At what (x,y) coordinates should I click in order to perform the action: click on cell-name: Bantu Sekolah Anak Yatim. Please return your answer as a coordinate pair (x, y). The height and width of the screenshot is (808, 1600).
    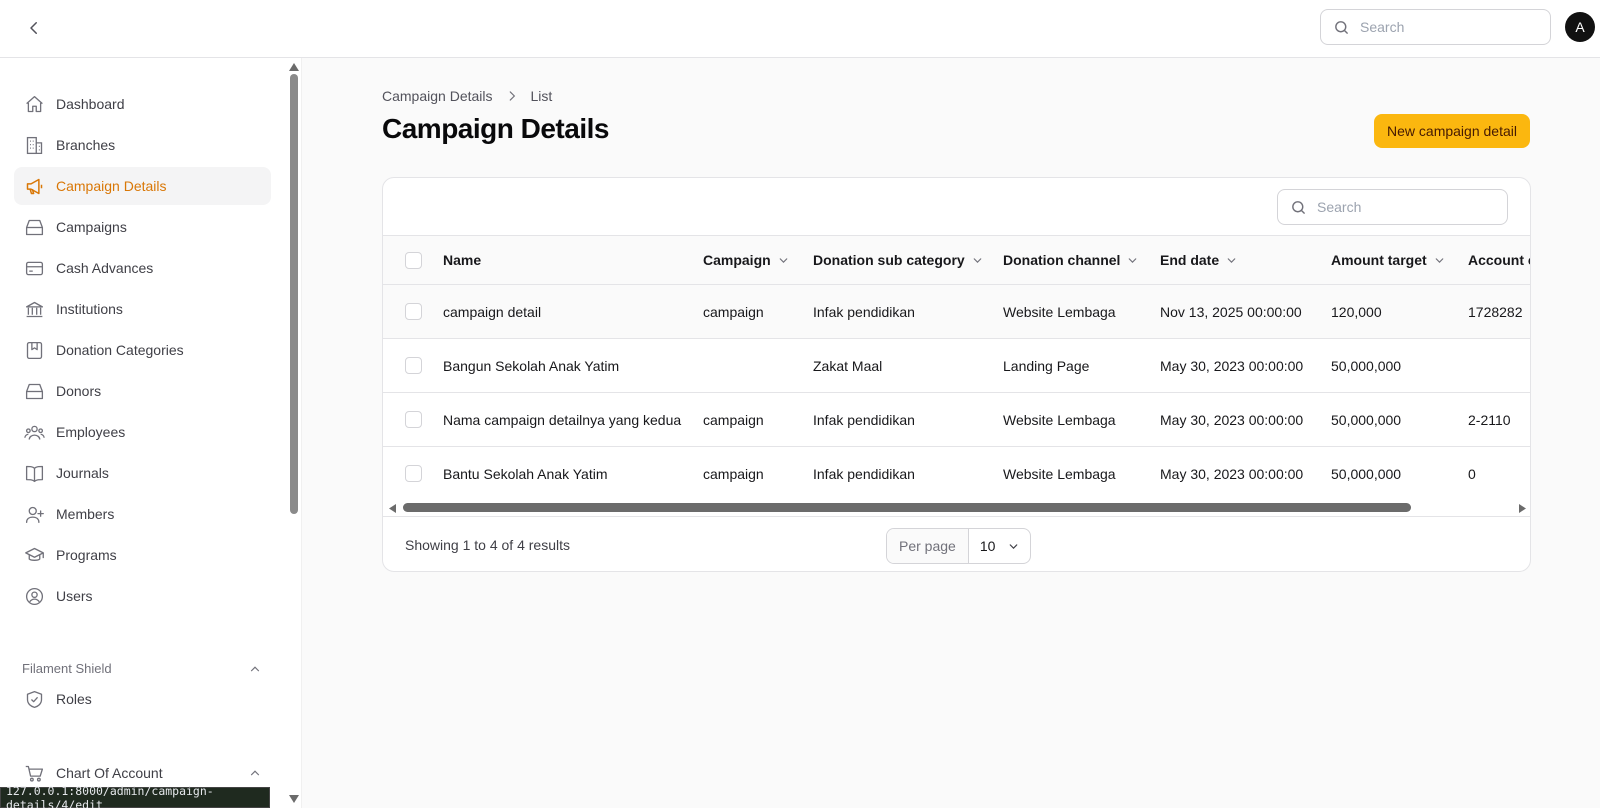
    Looking at the image, I should click on (525, 474).